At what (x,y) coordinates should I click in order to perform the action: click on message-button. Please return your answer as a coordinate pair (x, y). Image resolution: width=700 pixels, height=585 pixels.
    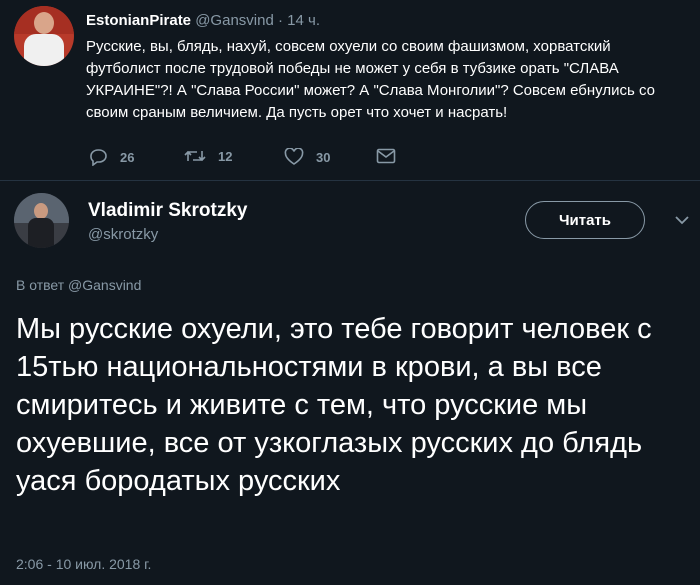
    Looking at the image, I should click on (392, 156).